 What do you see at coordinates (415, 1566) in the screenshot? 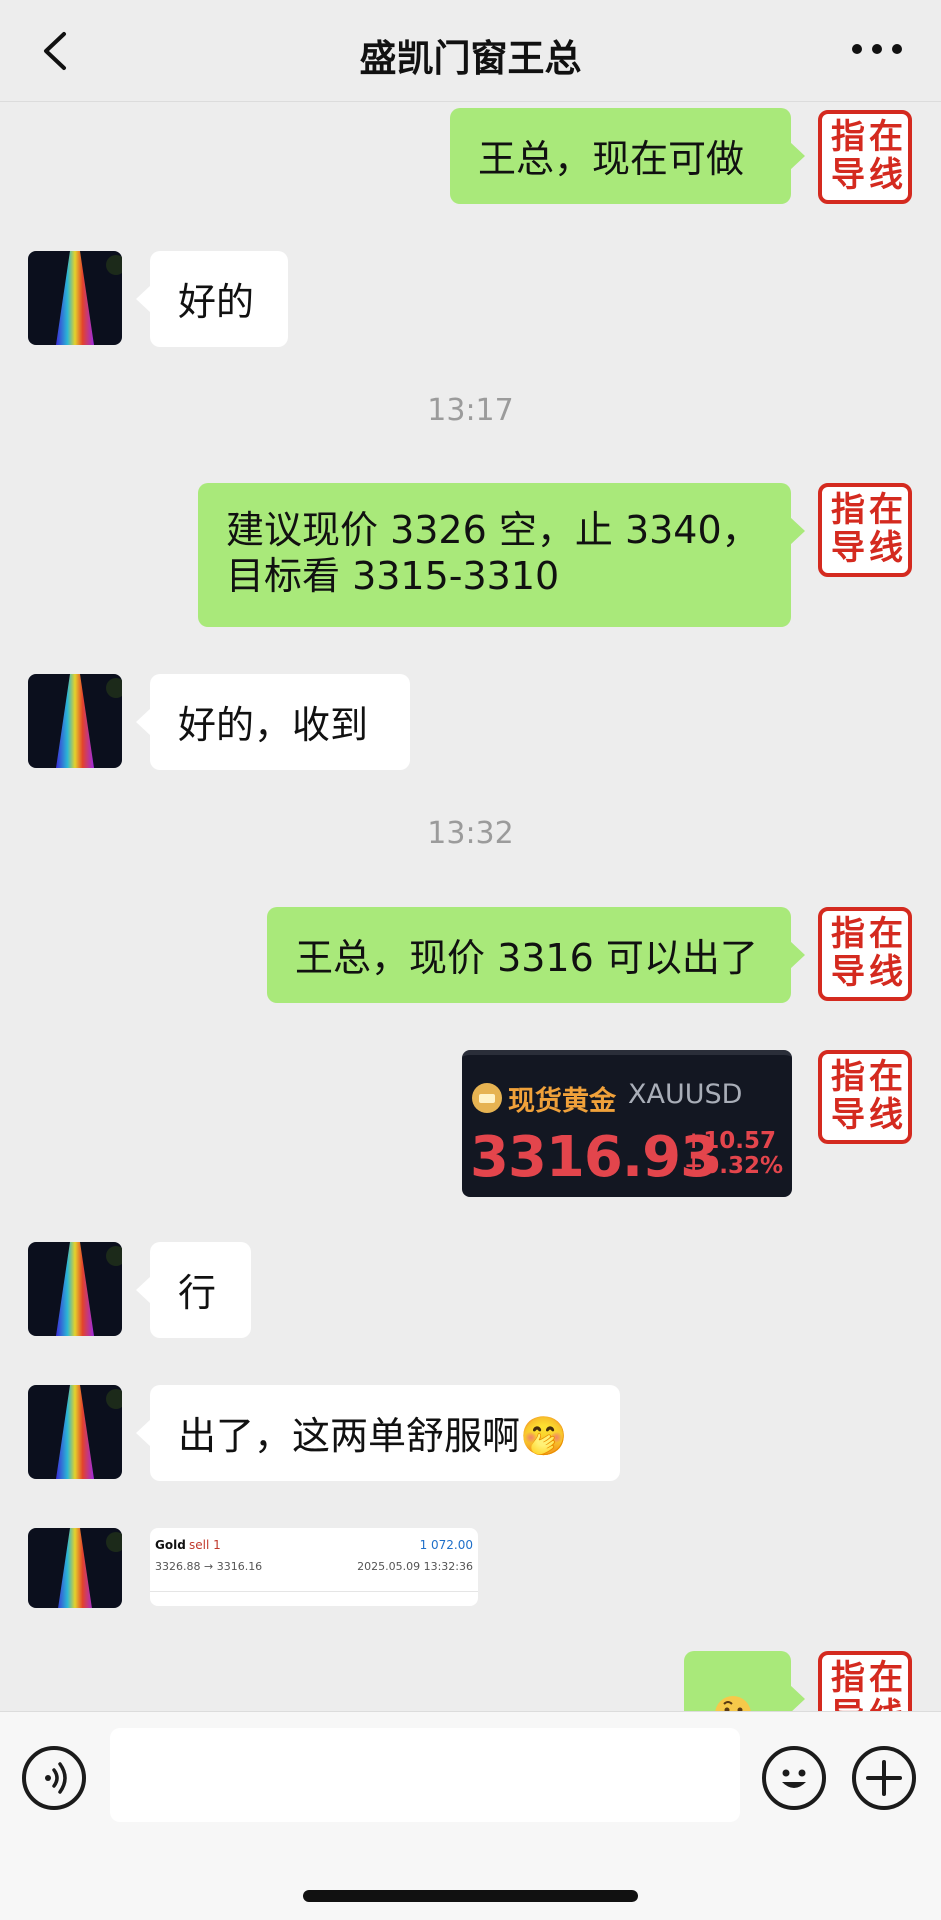
I see `trade-time: 2025.05.09 13:32:36` at bounding box center [415, 1566].